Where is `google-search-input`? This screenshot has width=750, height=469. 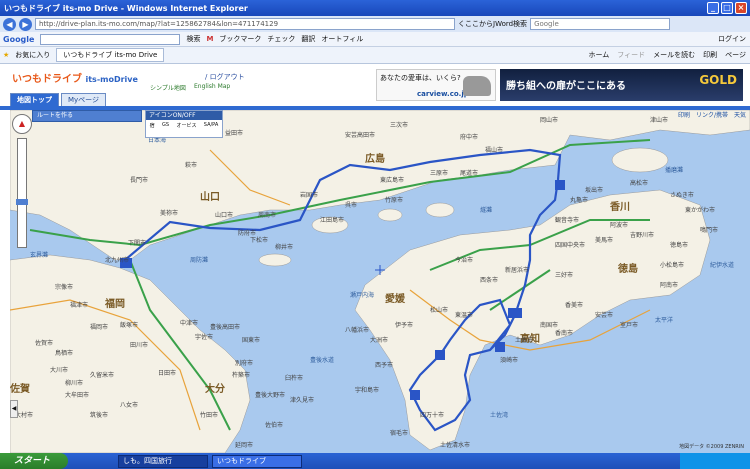
google-search-input is located at coordinates (110, 39).